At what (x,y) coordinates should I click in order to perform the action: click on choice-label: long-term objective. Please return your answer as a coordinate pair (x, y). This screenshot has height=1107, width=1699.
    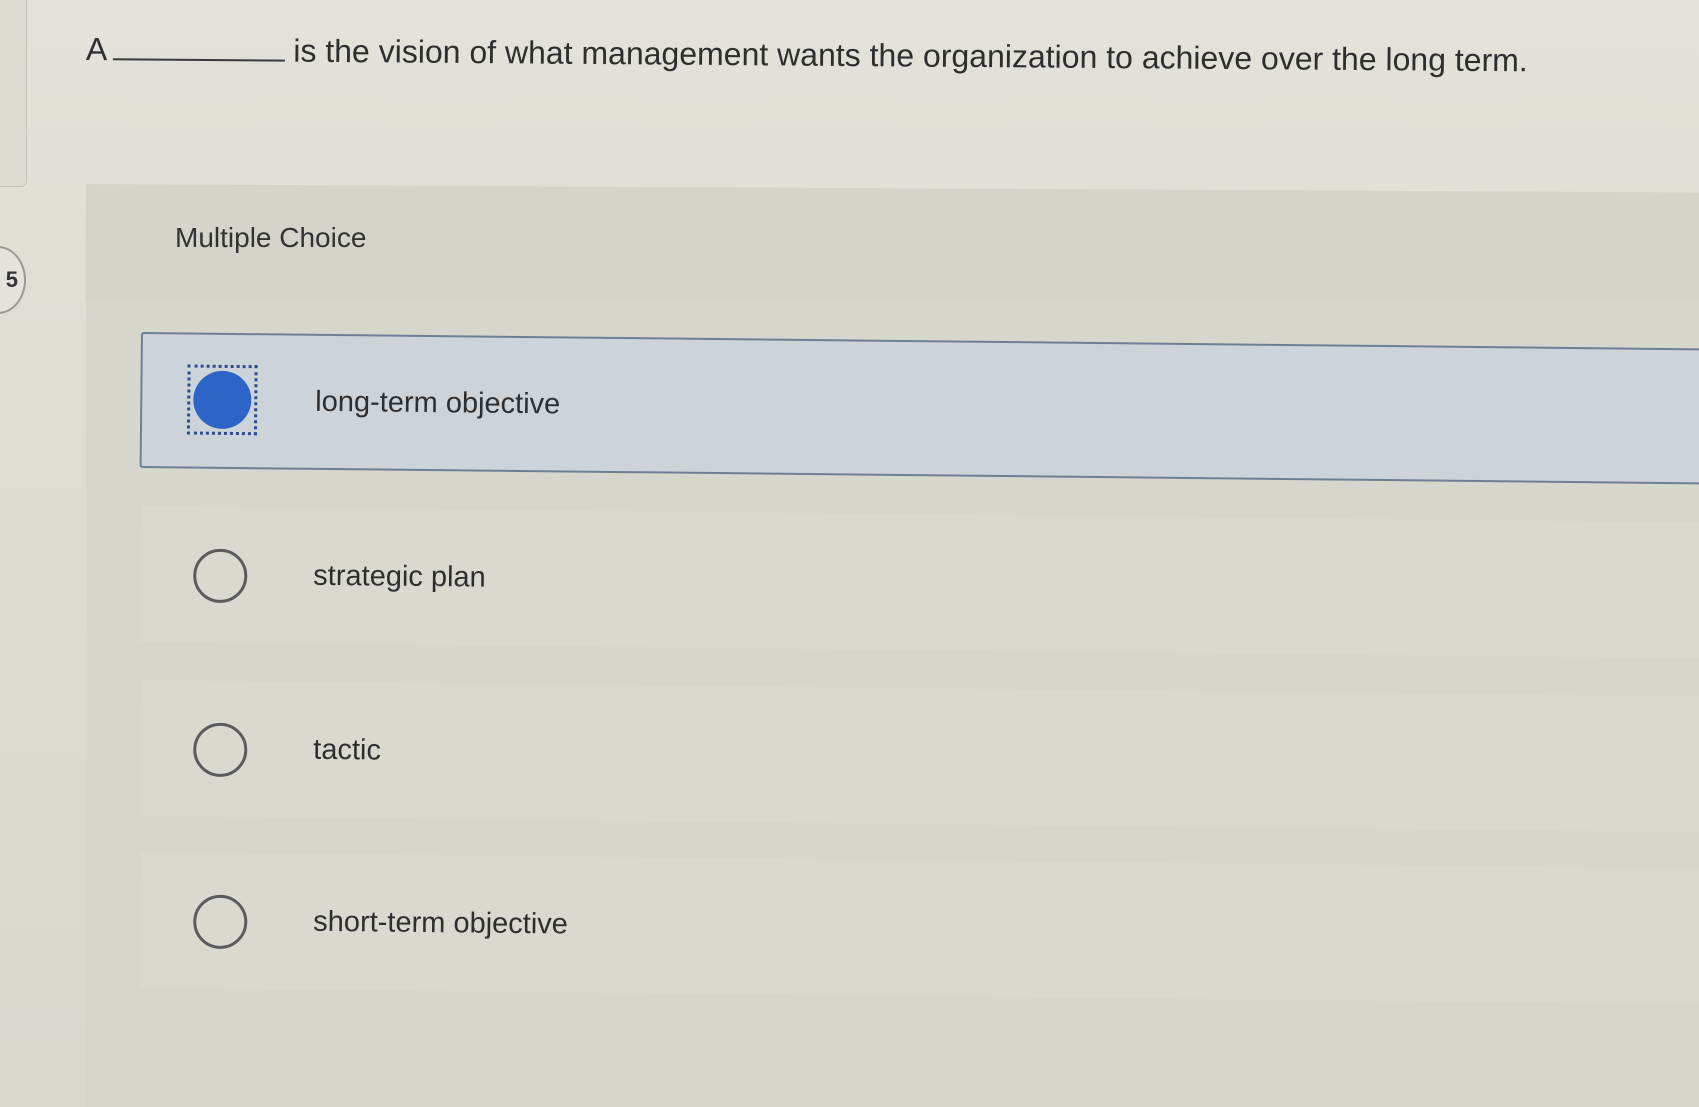
    Looking at the image, I should click on (438, 403).